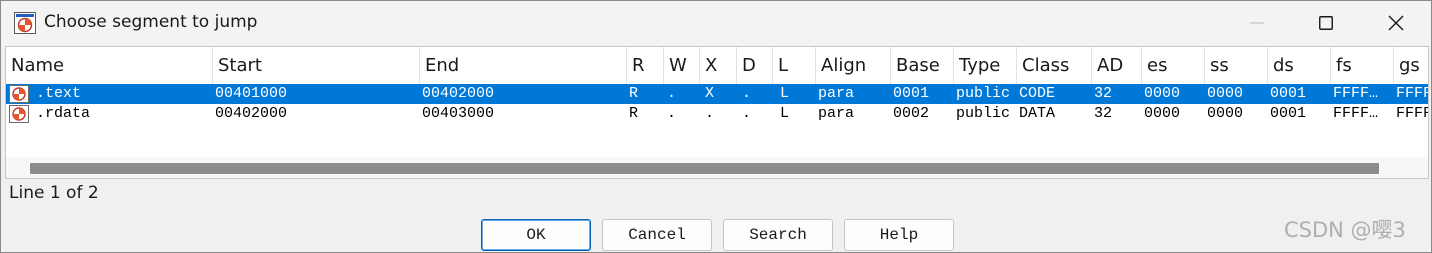 The height and width of the screenshot is (253, 1432). Describe the element at coordinates (1299, 65) in the screenshot. I see `column-header-ds: ds` at that location.